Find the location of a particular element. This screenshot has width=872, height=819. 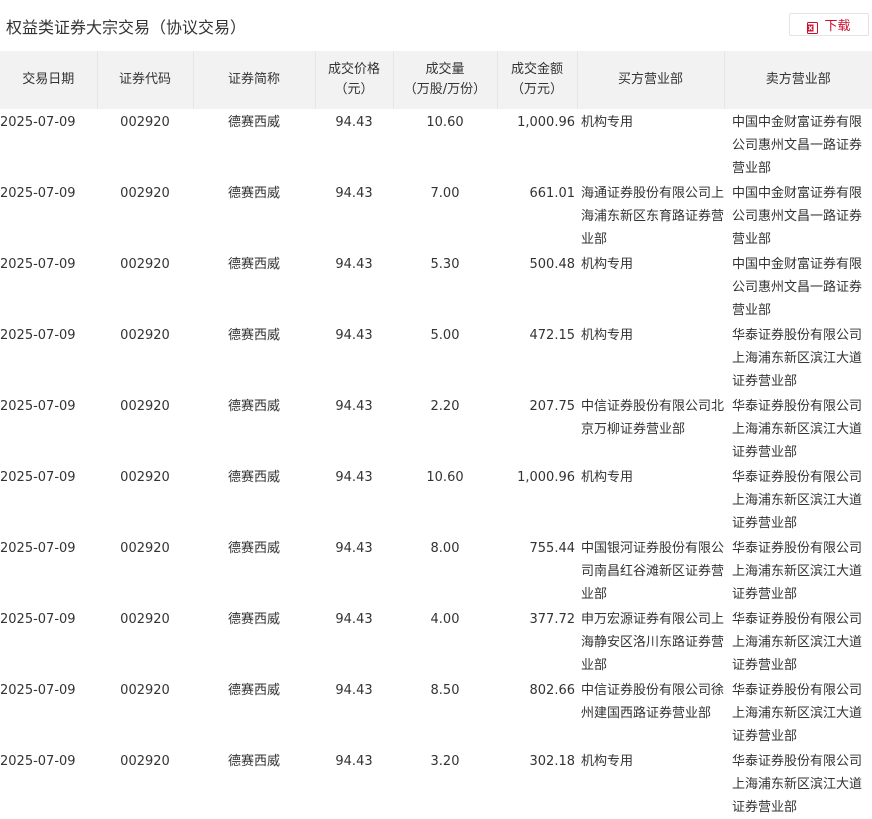

cell-trade-volume: 3.20 is located at coordinates (445, 783).